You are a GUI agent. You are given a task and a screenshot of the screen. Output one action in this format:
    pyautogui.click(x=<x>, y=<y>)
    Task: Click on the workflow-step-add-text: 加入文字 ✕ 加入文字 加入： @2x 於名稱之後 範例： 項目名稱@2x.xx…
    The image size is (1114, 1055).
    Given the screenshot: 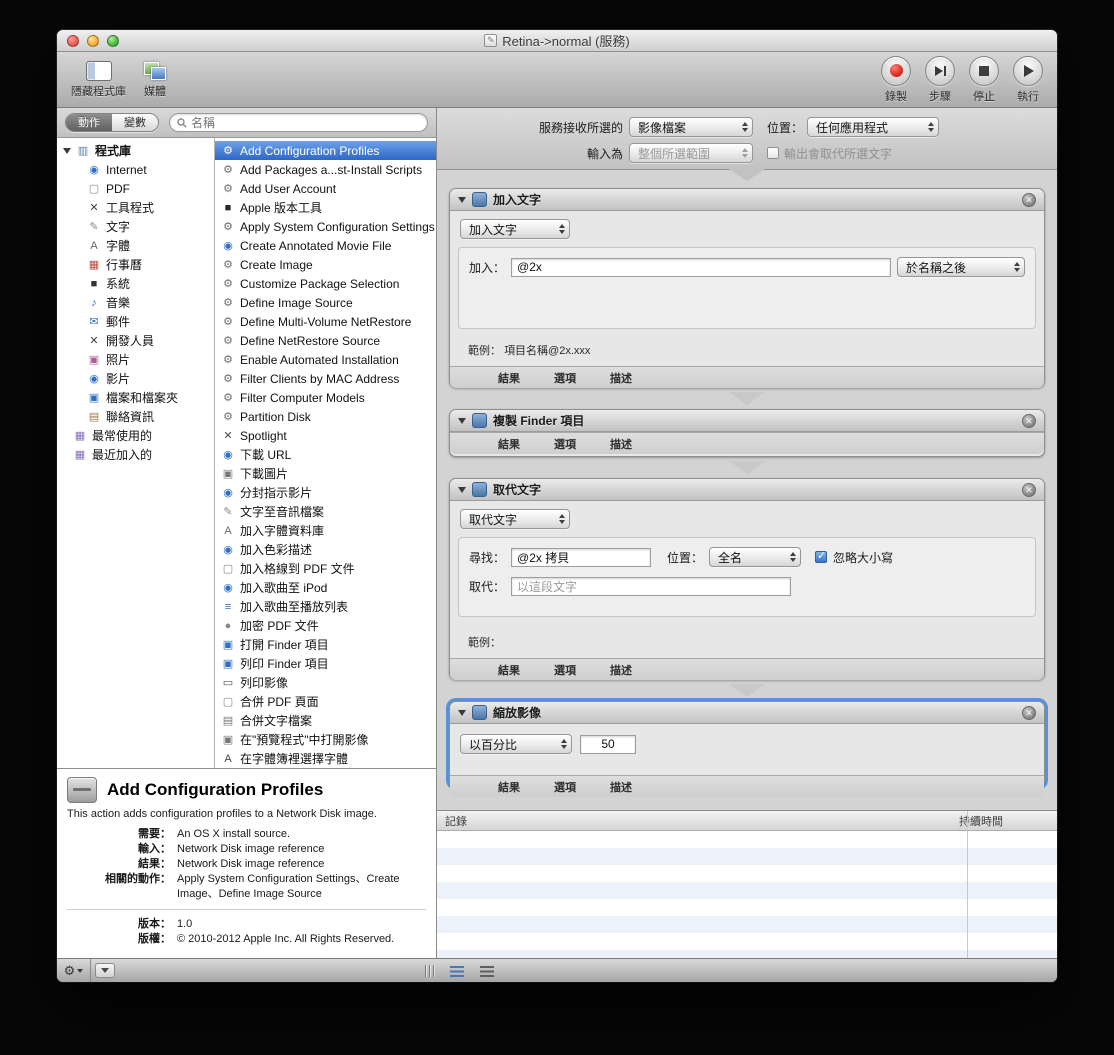 What is the action you would take?
    pyautogui.click(x=747, y=288)
    